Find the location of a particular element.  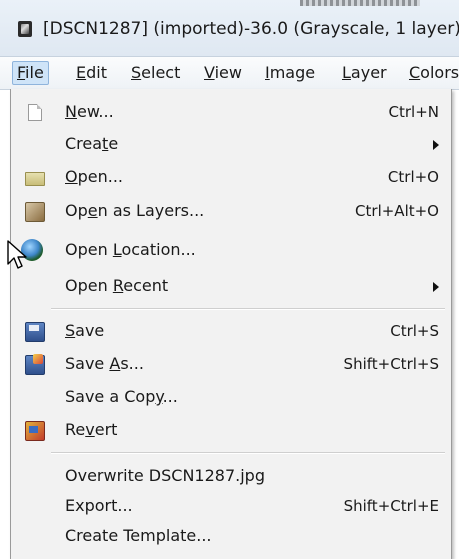

menu-layer: Layer is located at coordinates (364, 73).